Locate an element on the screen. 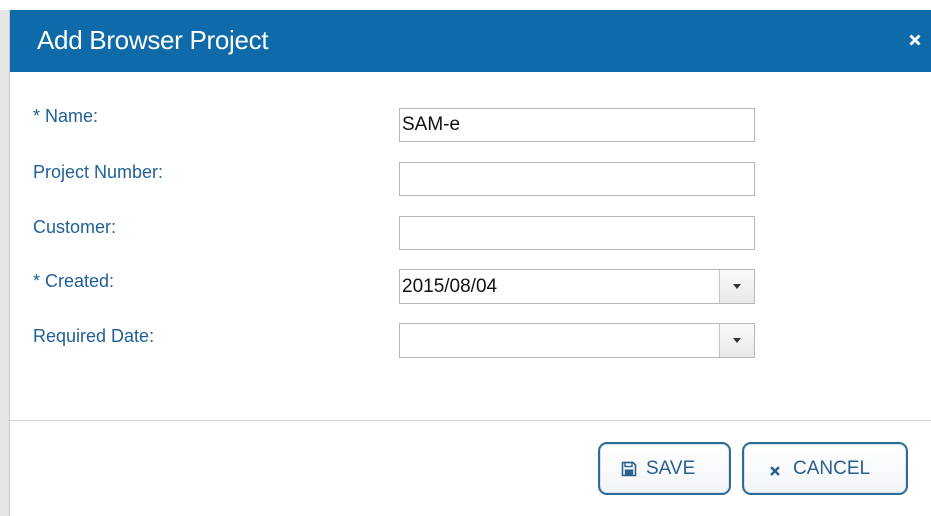 The image size is (931, 516). cancel-button-label: CANCEL is located at coordinates (832, 468).